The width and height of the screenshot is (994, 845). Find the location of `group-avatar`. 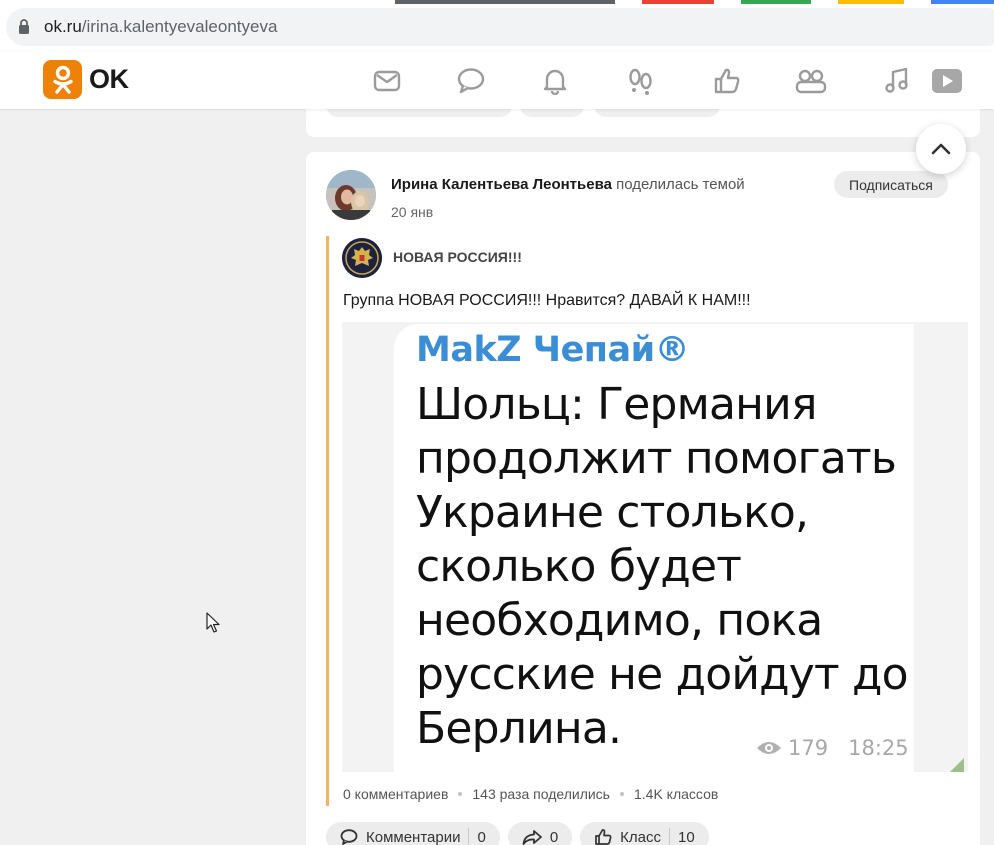

group-avatar is located at coordinates (362, 258).